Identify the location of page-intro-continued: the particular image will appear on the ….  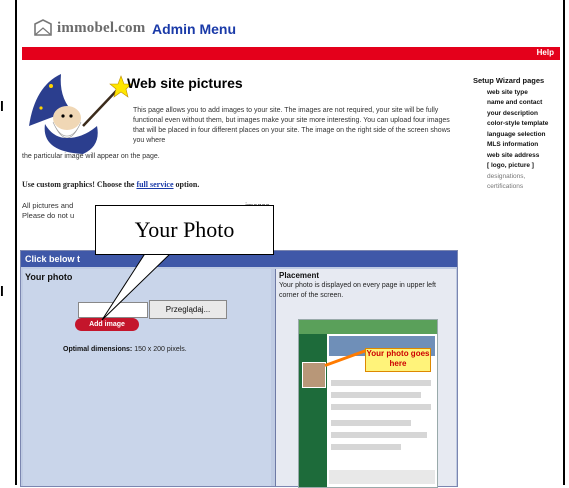
(91, 156).